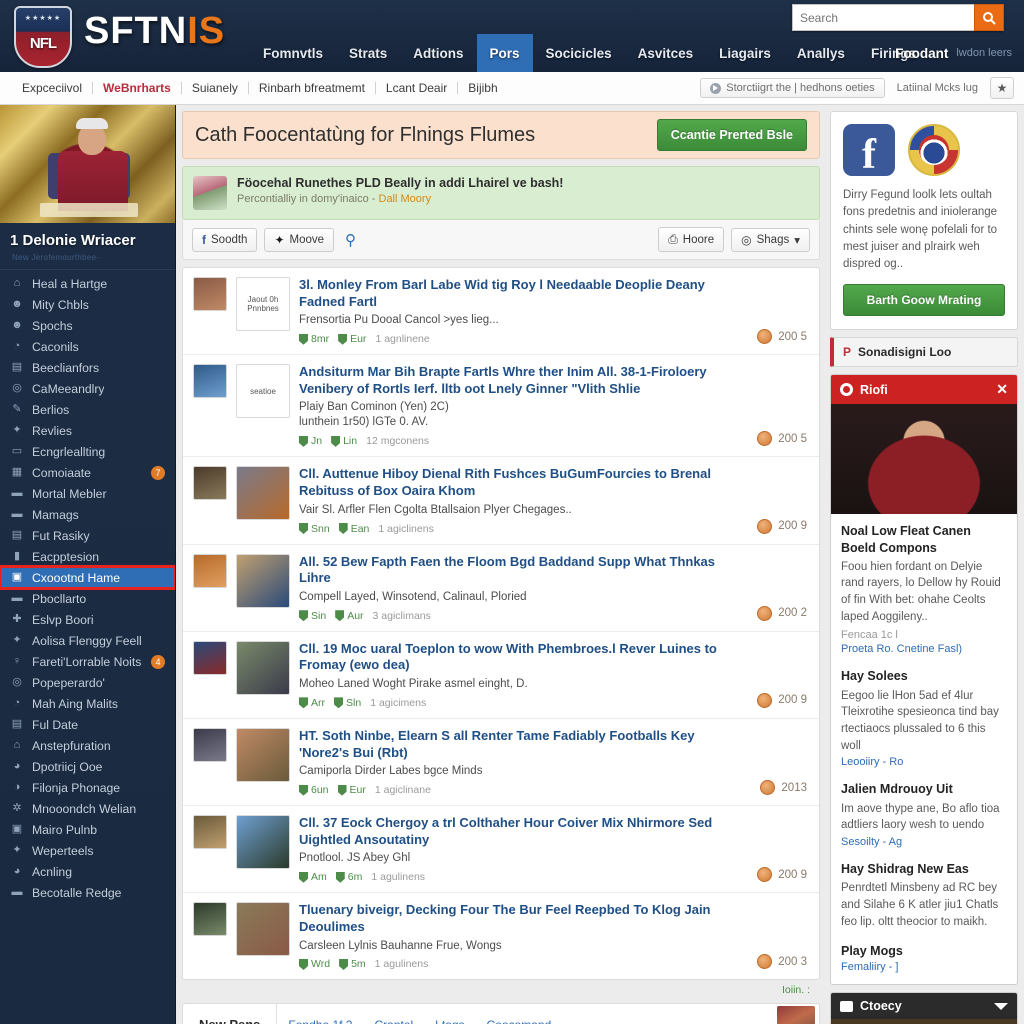  I want to click on sidebar-item-23: ◕ Dpotriicj Ooe, so click(87, 766).